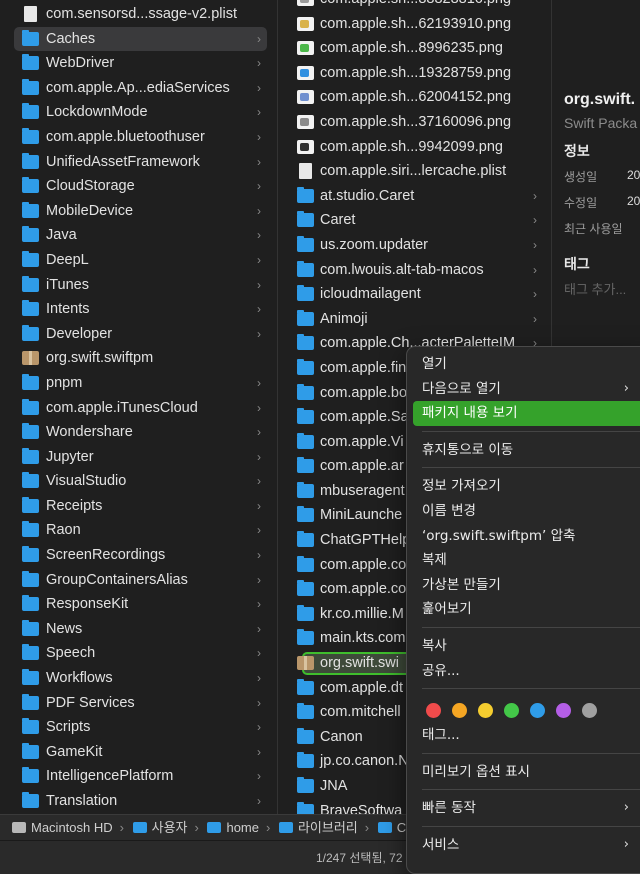  I want to click on column-1-item: com.sensorsd...ssage-v2.plist, so click(138, 14).